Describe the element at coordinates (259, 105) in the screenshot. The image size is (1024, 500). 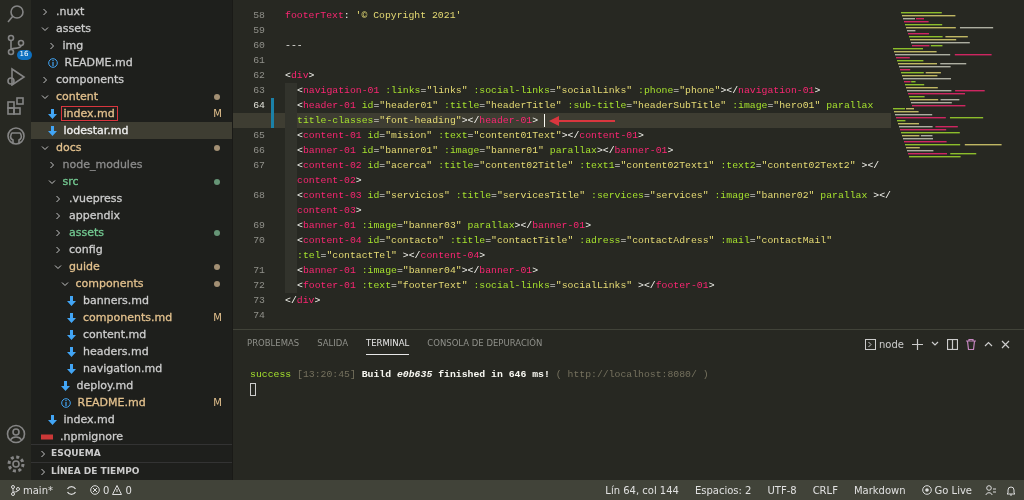
I see `line-number: 64` at that location.